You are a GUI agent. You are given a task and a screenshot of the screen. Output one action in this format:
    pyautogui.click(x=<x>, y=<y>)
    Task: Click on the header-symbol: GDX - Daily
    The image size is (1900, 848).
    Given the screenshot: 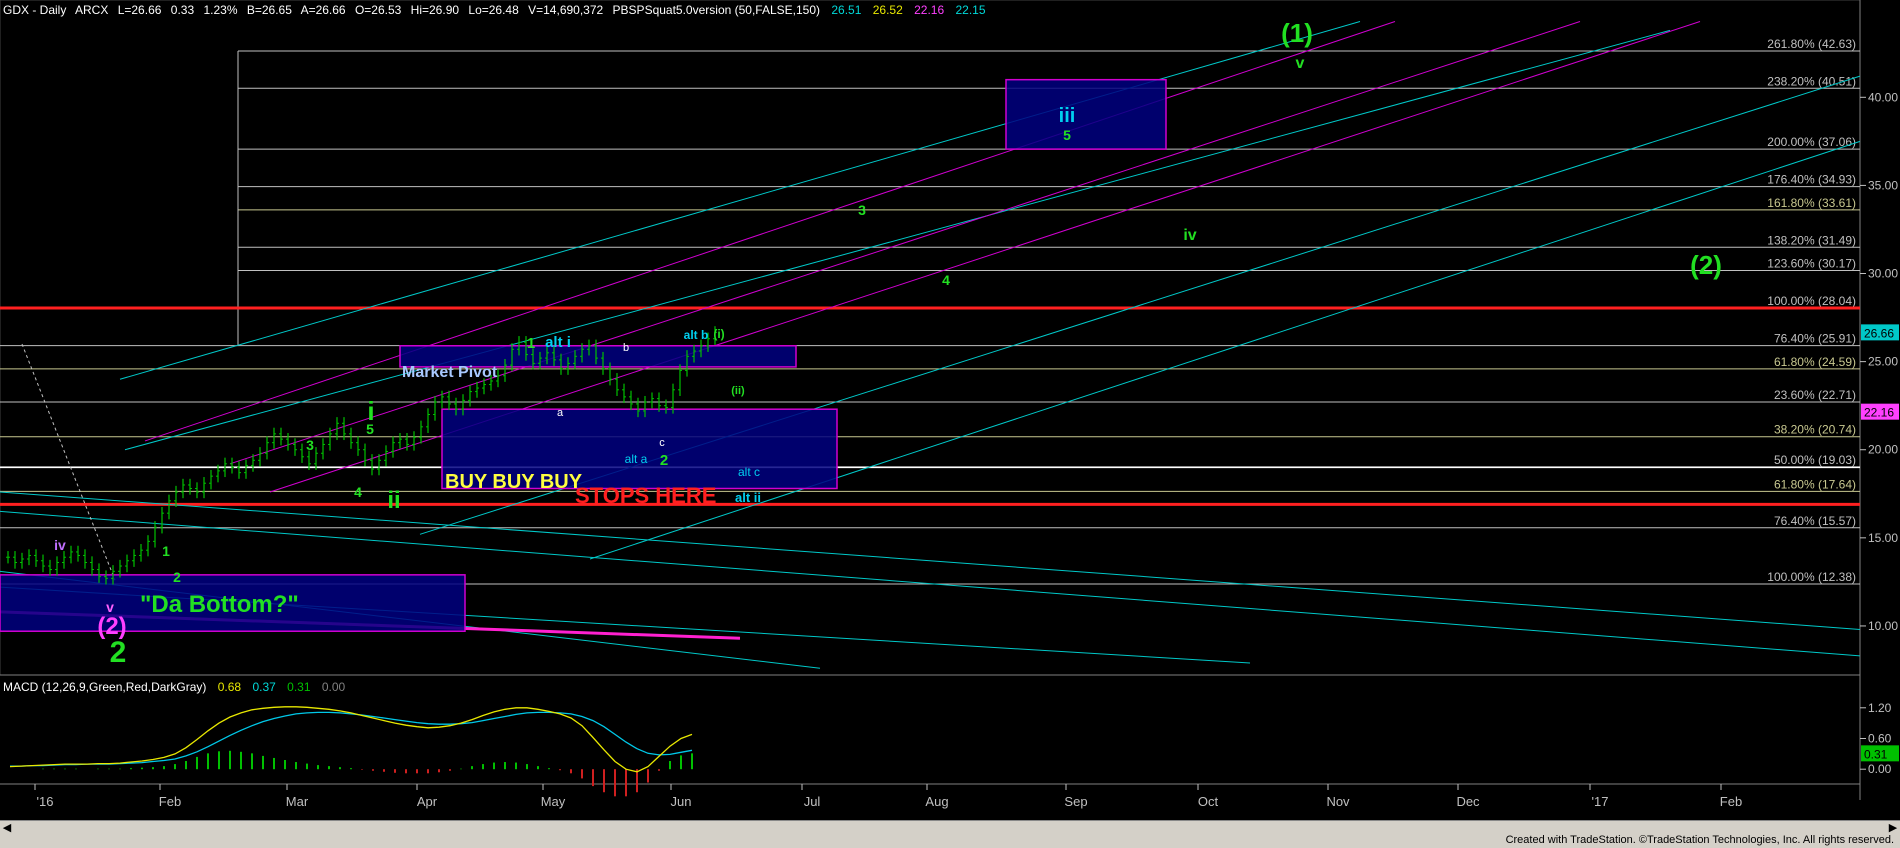 What is the action you would take?
    pyautogui.click(x=34, y=10)
    